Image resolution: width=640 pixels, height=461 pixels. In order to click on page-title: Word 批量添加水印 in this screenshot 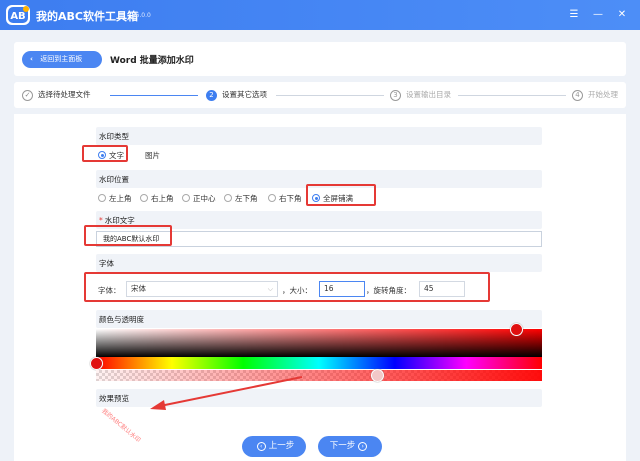, I will do `click(152, 61)`.